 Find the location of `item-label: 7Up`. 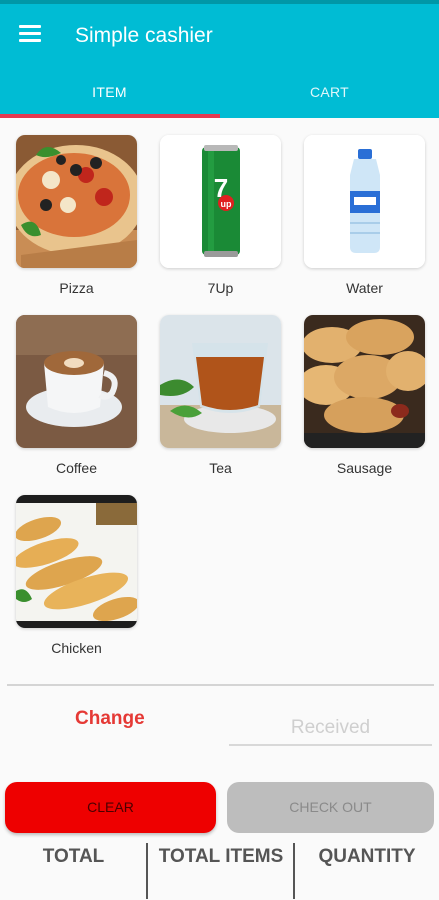

item-label: 7Up is located at coordinates (220, 288).